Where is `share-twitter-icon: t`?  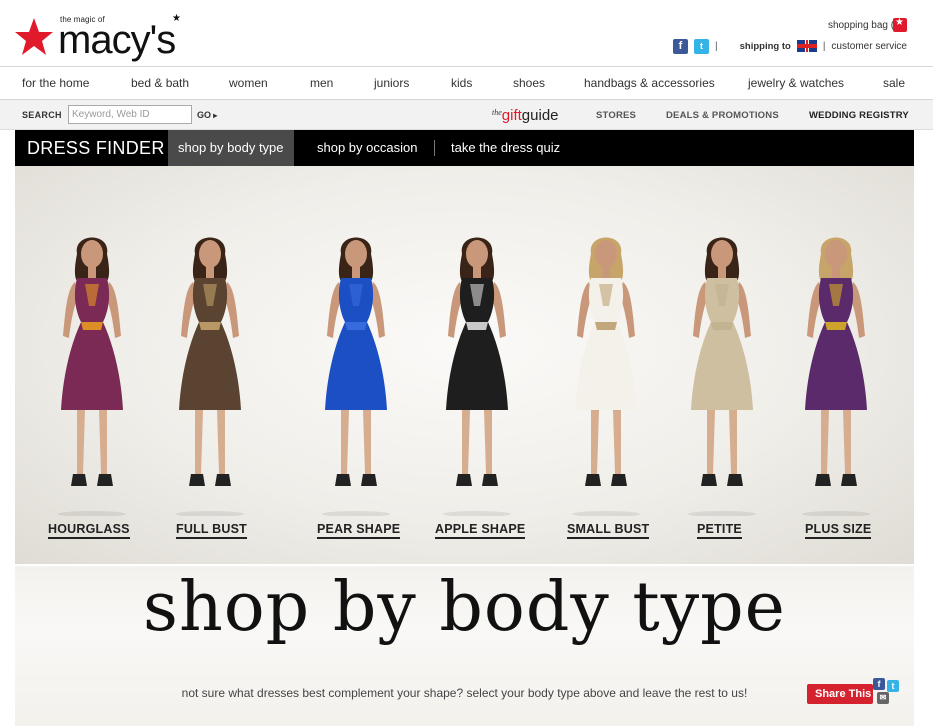 share-twitter-icon: t is located at coordinates (893, 686).